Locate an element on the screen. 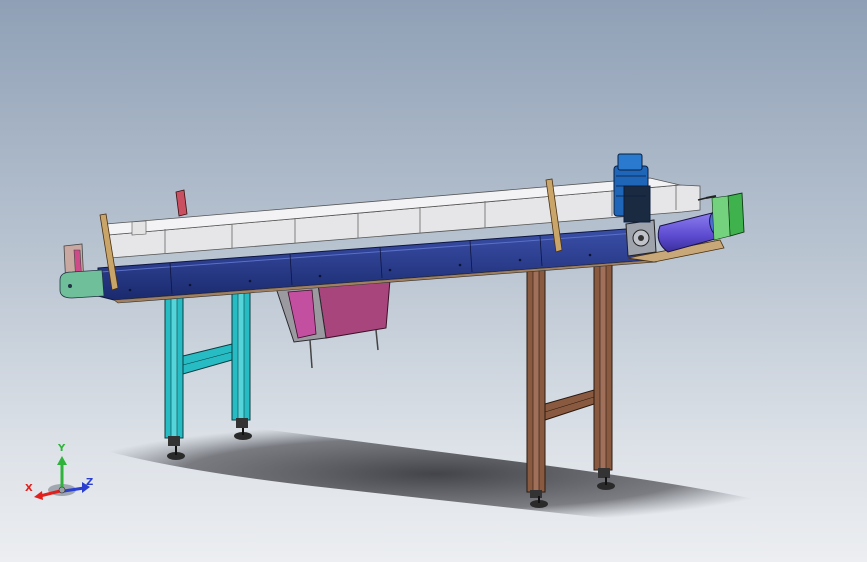 This screenshot has height=562, width=867. axis-triad is located at coordinates (62, 478).